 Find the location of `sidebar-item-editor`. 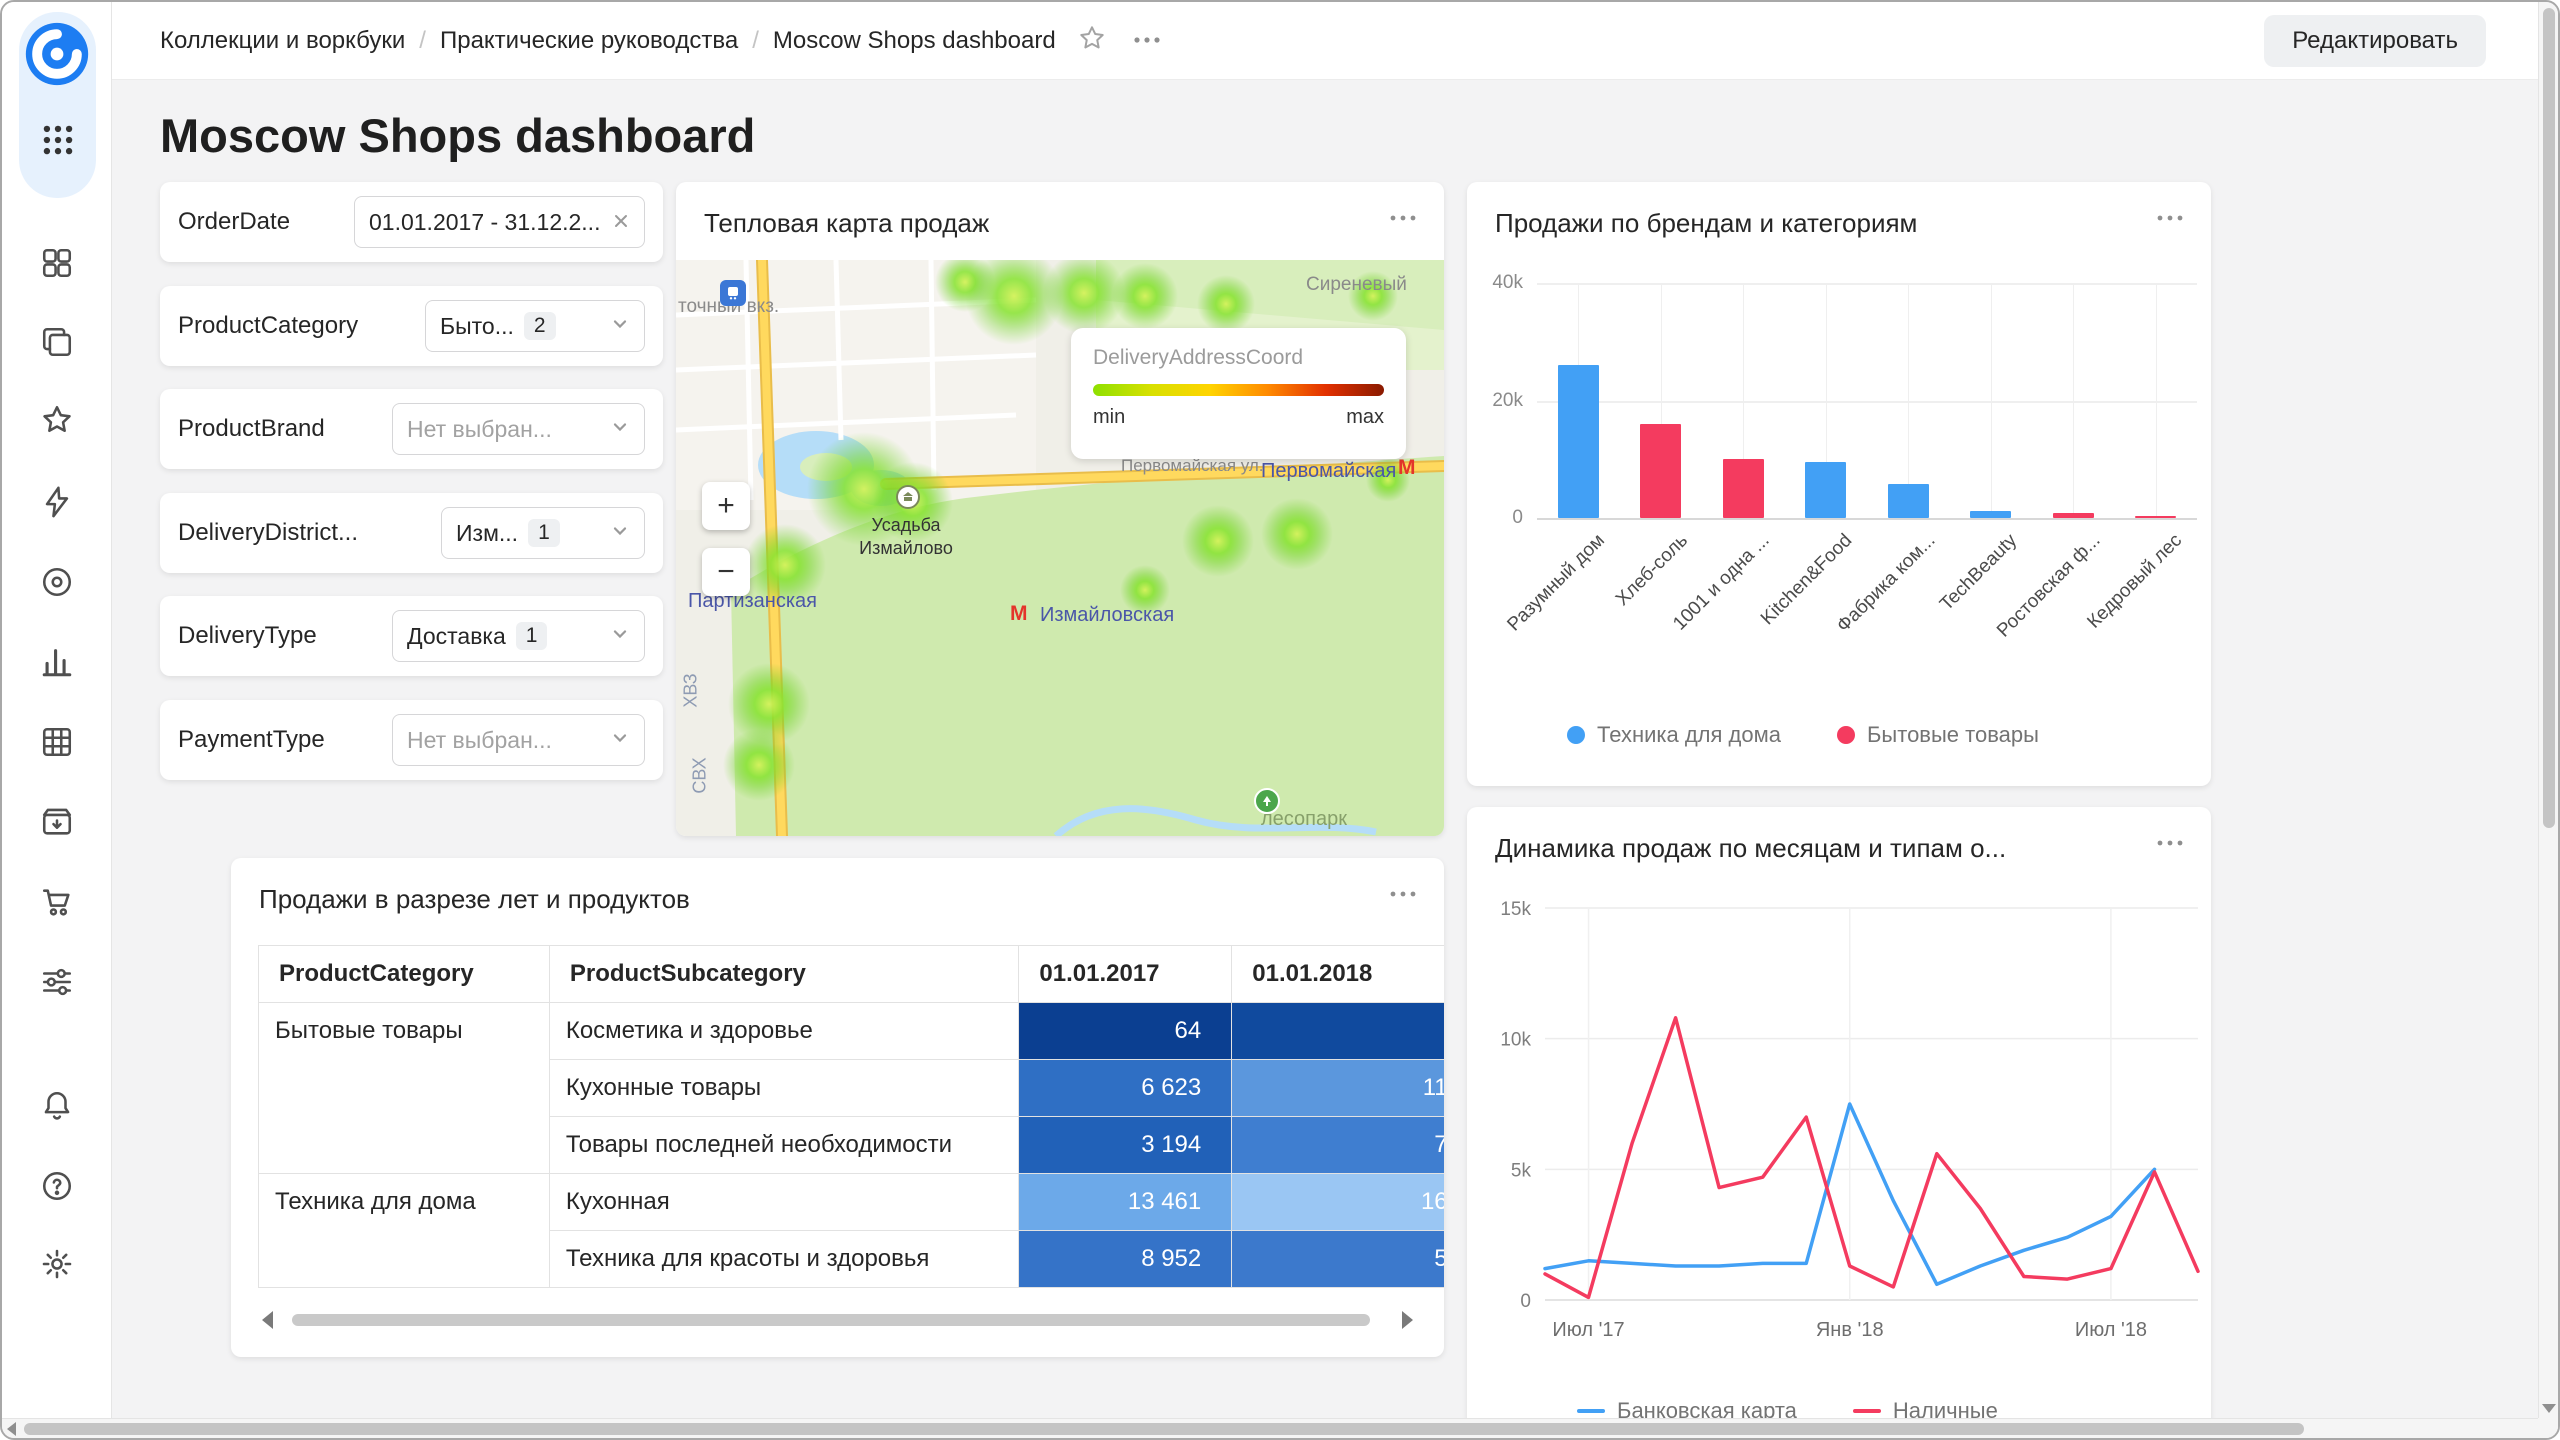

sidebar-item-editor is located at coordinates (57, 502).